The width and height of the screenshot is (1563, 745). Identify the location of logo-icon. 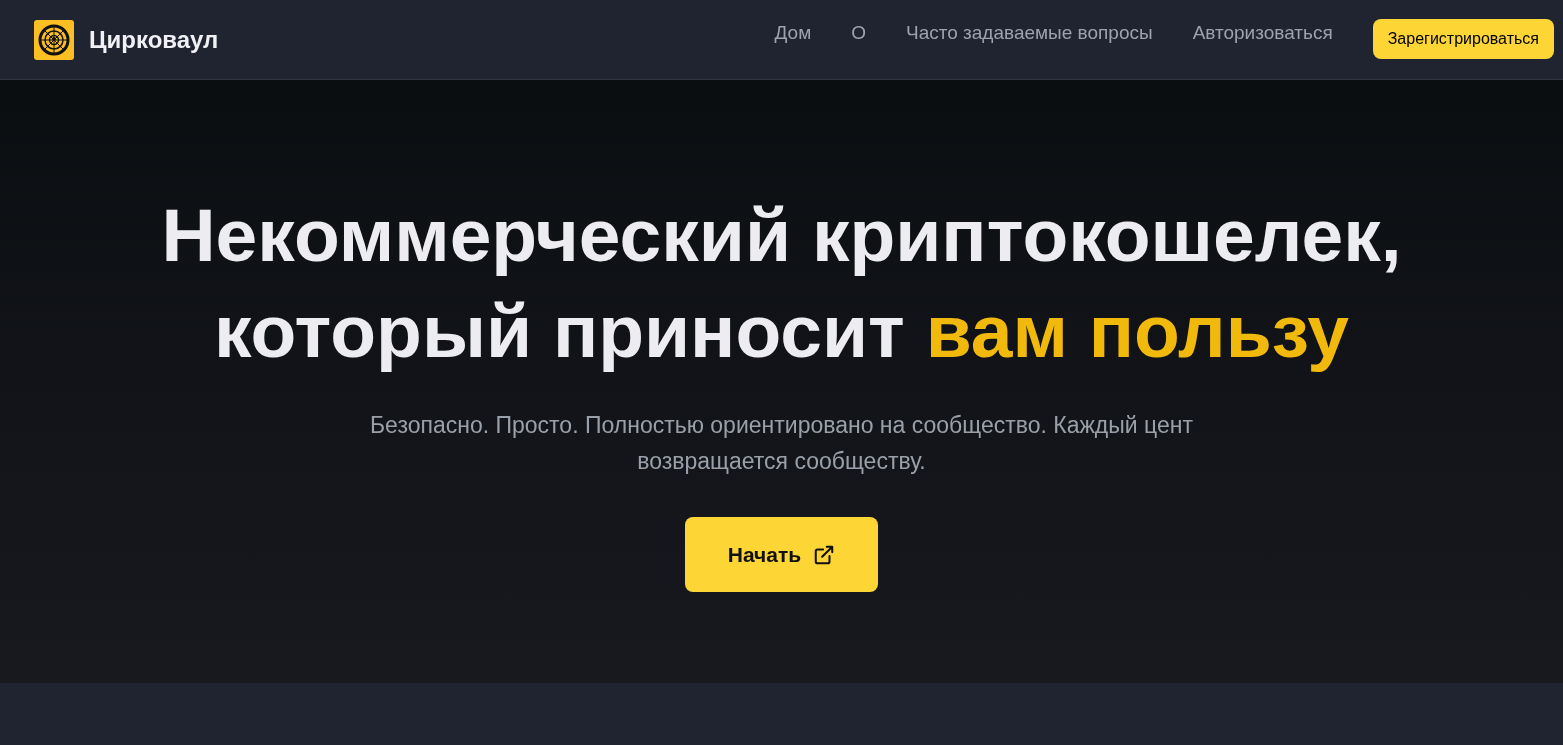
(54, 39).